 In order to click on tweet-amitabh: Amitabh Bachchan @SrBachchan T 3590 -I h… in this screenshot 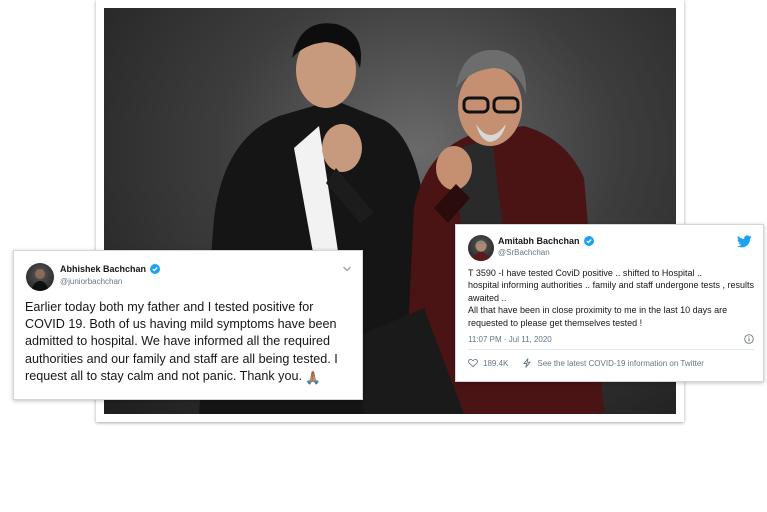, I will do `click(609, 303)`.